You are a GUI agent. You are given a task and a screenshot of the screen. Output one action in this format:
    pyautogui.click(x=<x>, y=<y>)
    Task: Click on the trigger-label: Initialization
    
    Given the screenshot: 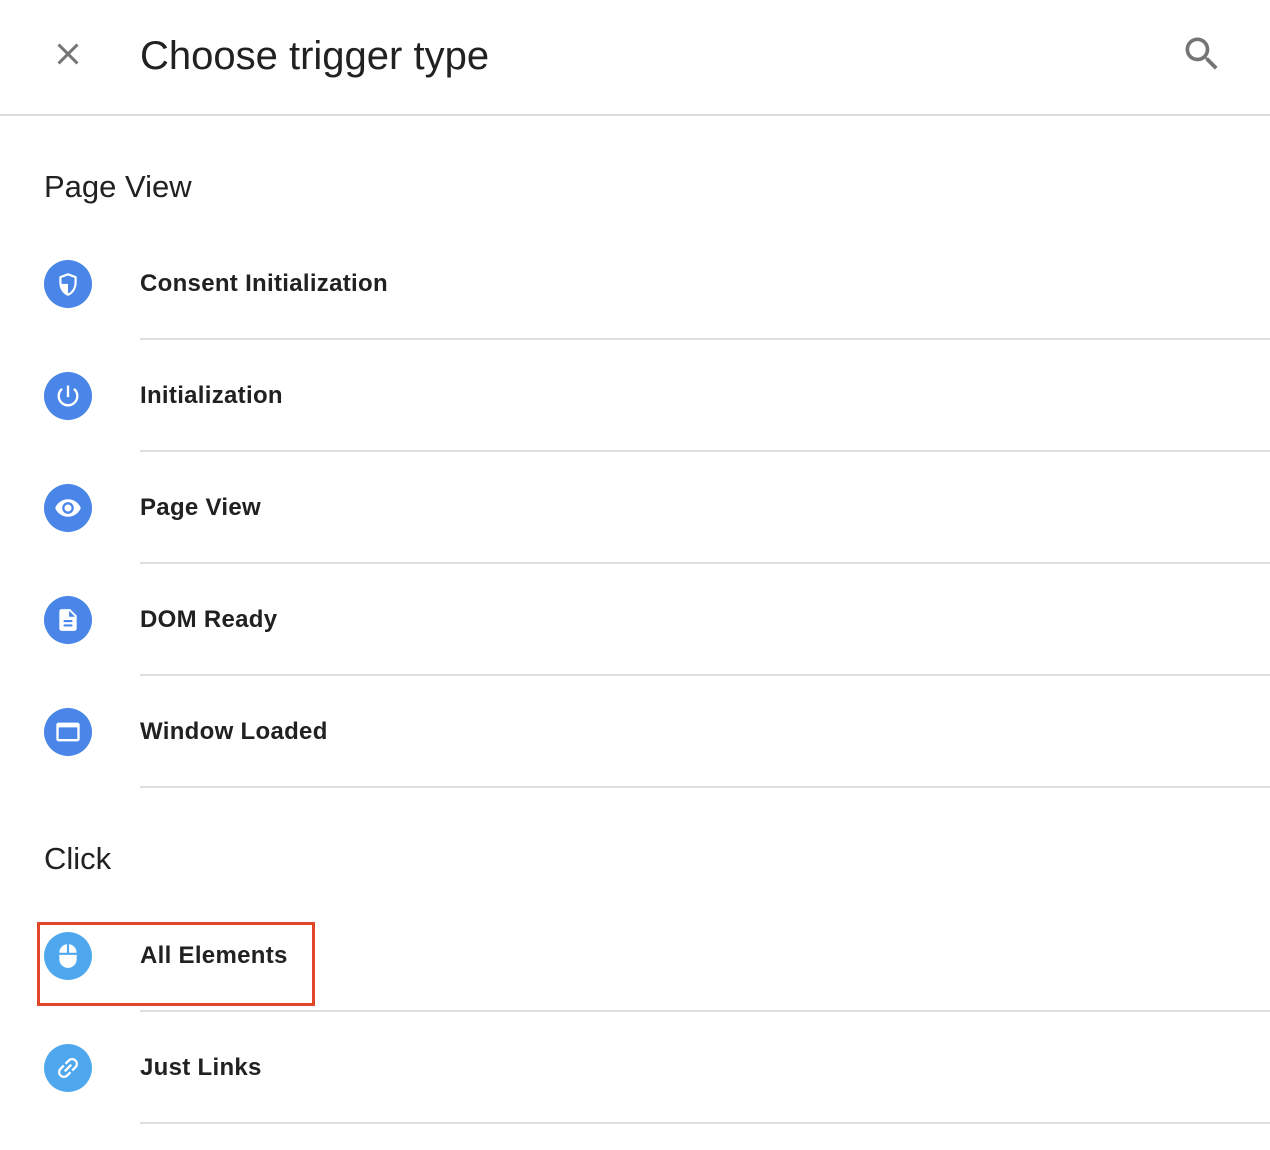 What is the action you would take?
    pyautogui.click(x=211, y=395)
    